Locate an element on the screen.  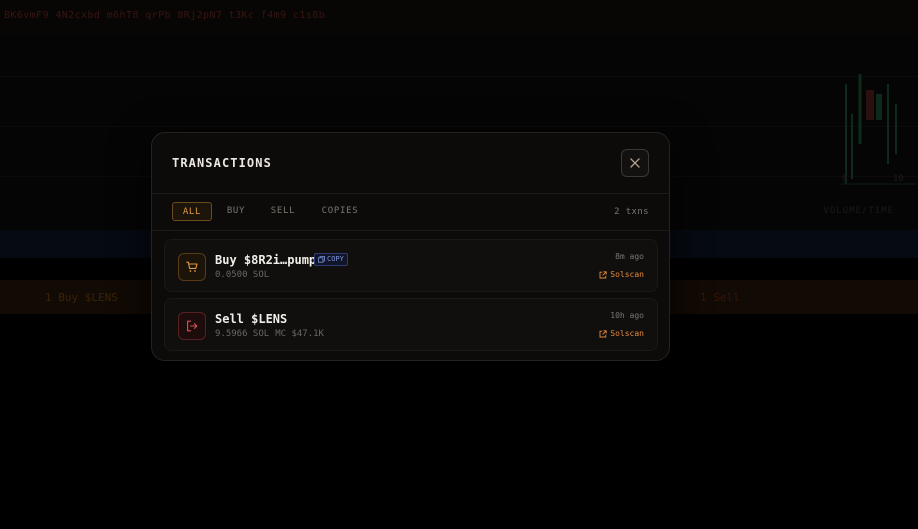
amount-value: 9.5966 SOL is located at coordinates (242, 334).